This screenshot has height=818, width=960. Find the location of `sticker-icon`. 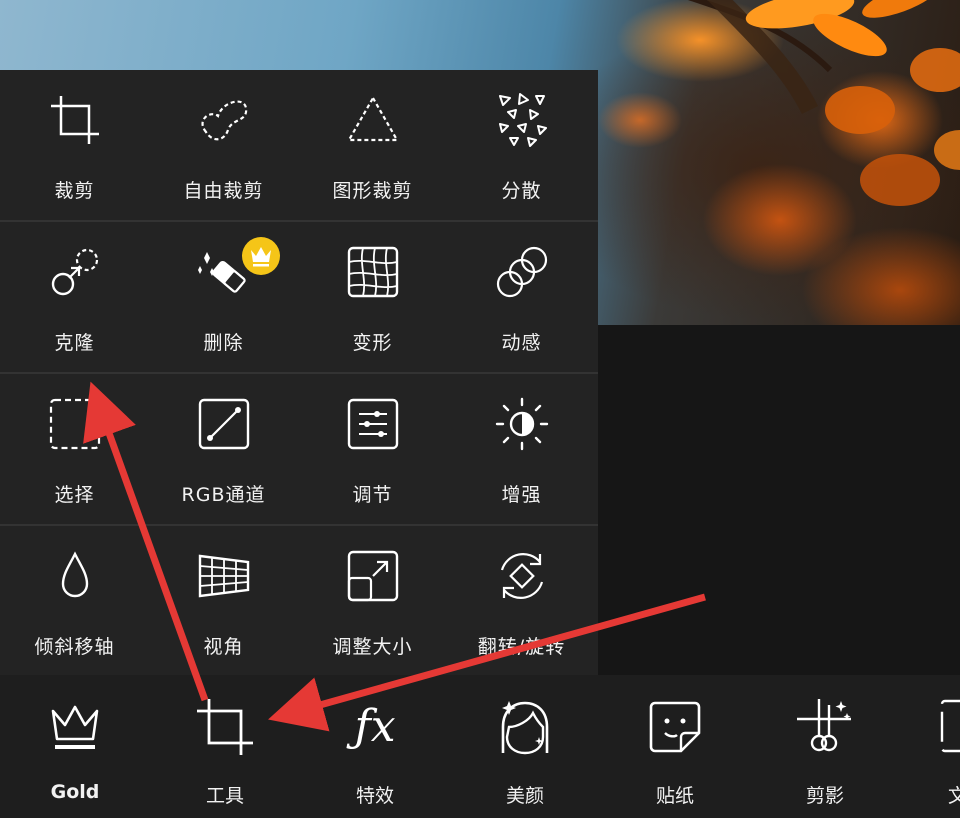

sticker-icon is located at coordinates (675, 727).